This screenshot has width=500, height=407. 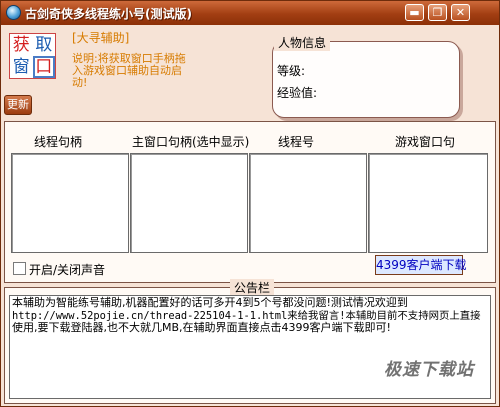 I want to click on notice-title: 公告栏, so click(x=252, y=287).